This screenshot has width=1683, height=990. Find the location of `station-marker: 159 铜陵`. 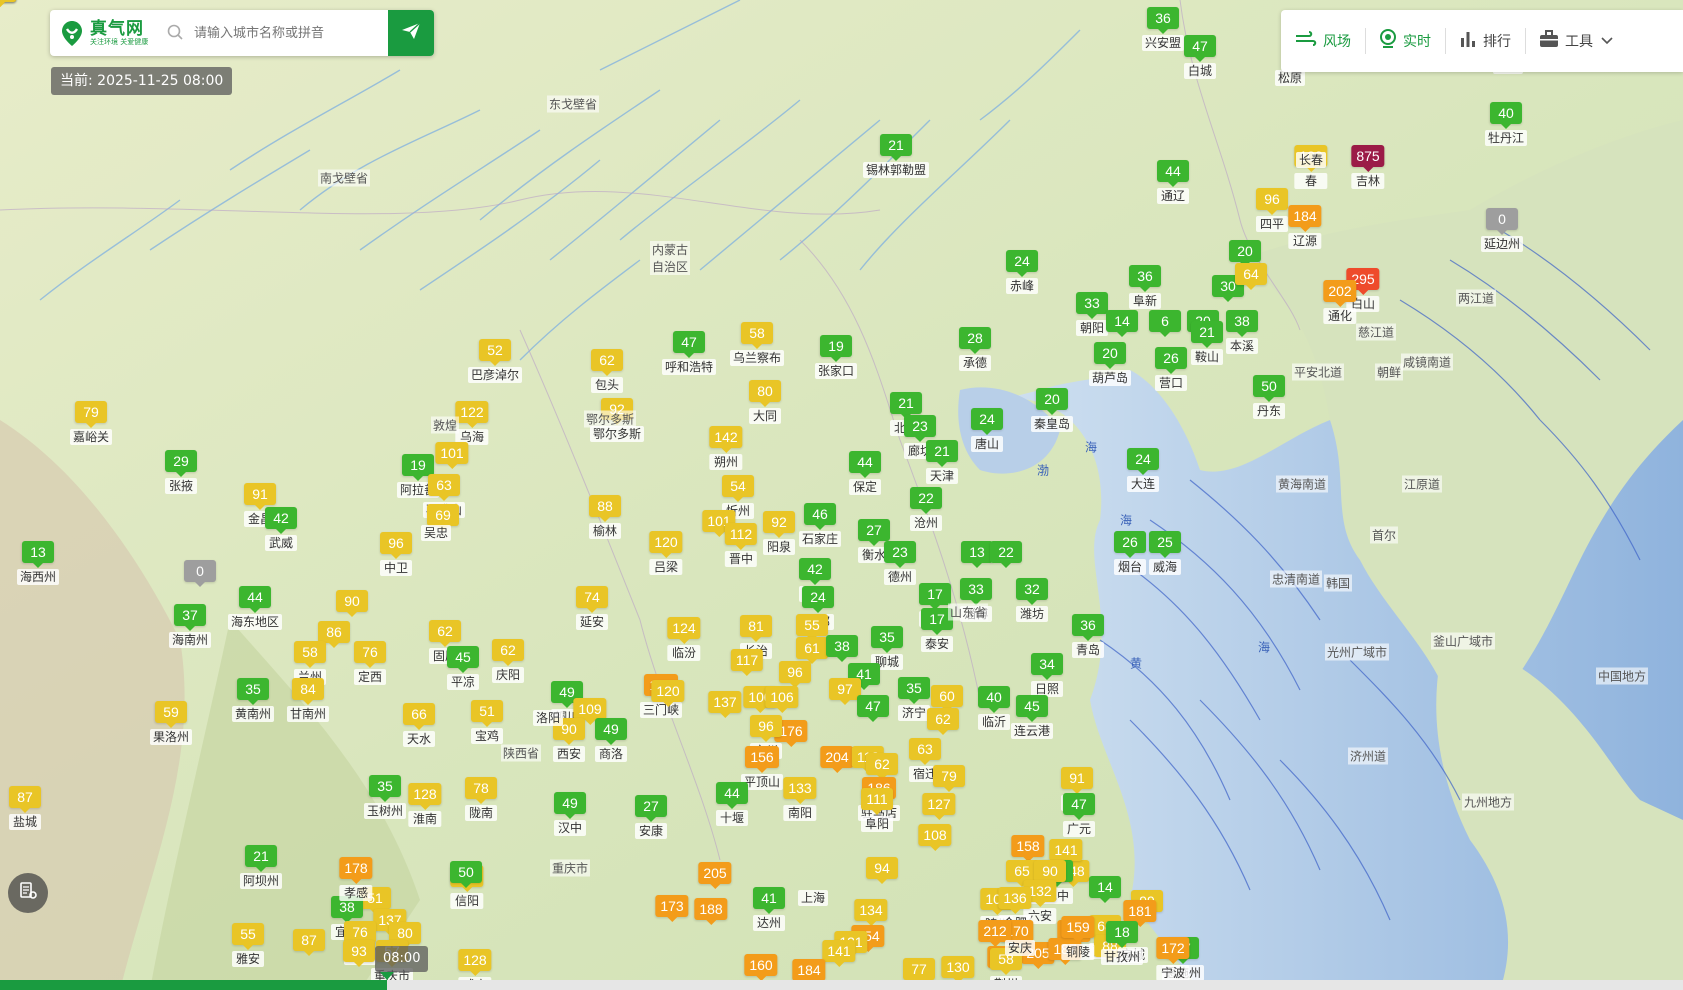

station-marker: 159 铜陵 is located at coordinates (1078, 938).